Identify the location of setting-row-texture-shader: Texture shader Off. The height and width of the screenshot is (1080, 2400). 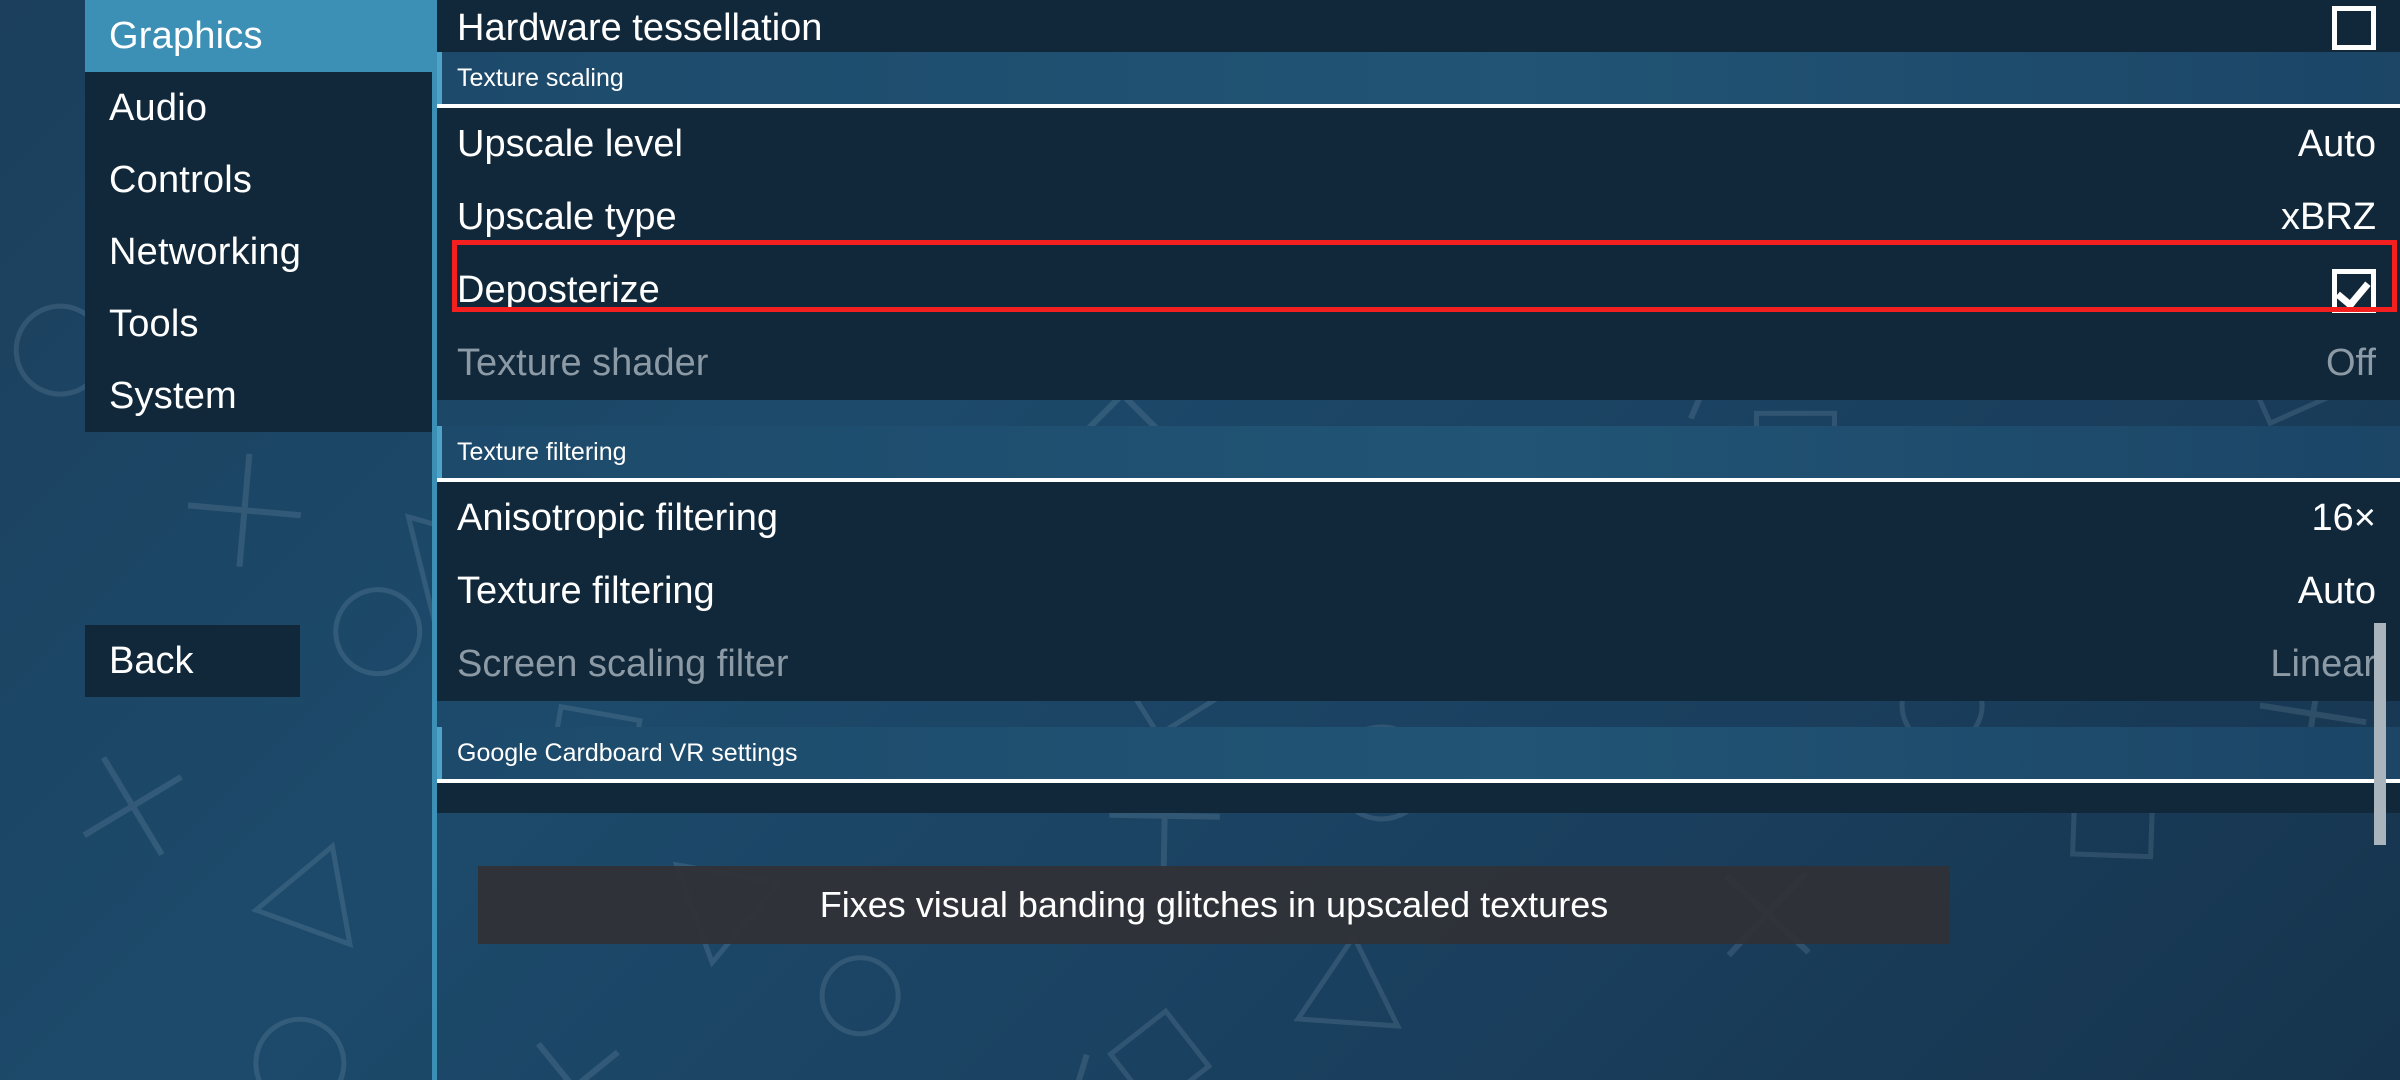
(1418, 363).